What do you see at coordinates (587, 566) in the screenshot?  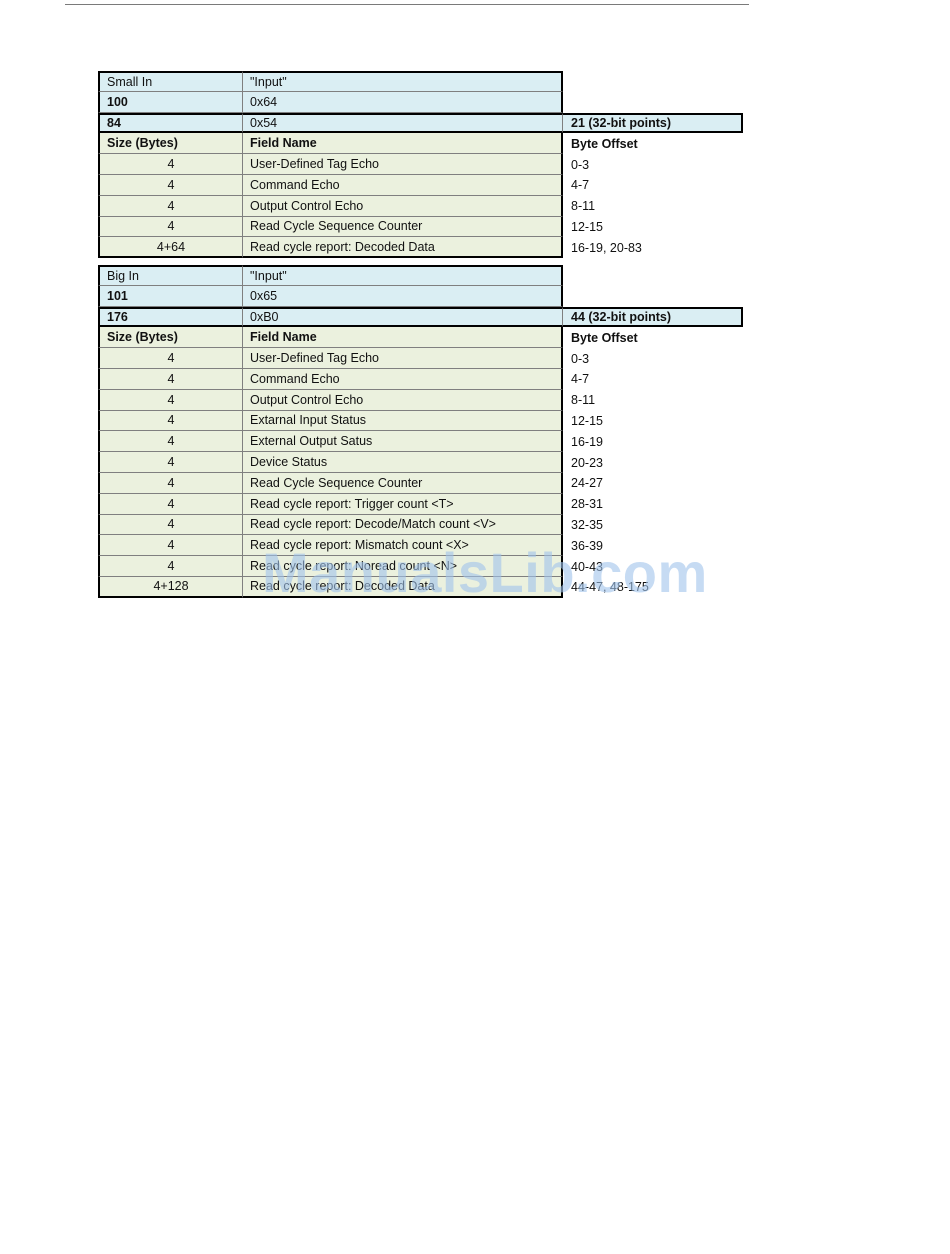 I see `row-offset: 40-43` at bounding box center [587, 566].